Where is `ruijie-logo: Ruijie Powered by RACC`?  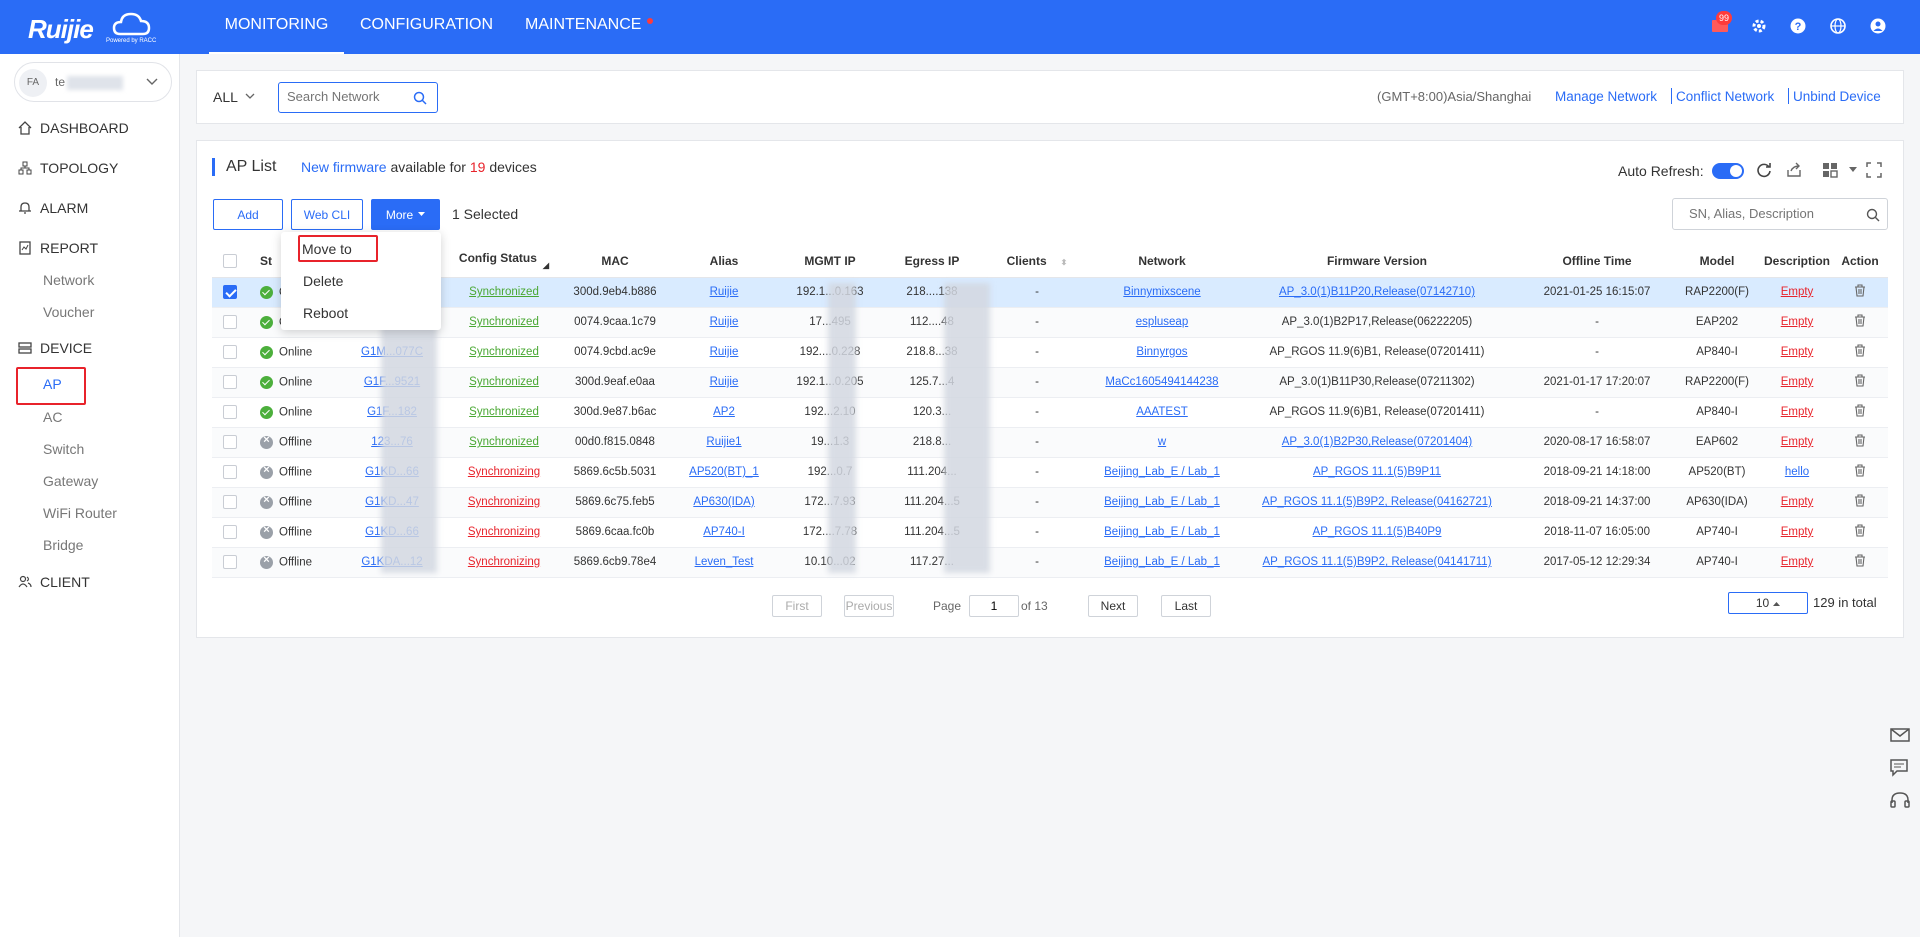 ruijie-logo: Ruijie Powered by RACC is located at coordinates (93, 27).